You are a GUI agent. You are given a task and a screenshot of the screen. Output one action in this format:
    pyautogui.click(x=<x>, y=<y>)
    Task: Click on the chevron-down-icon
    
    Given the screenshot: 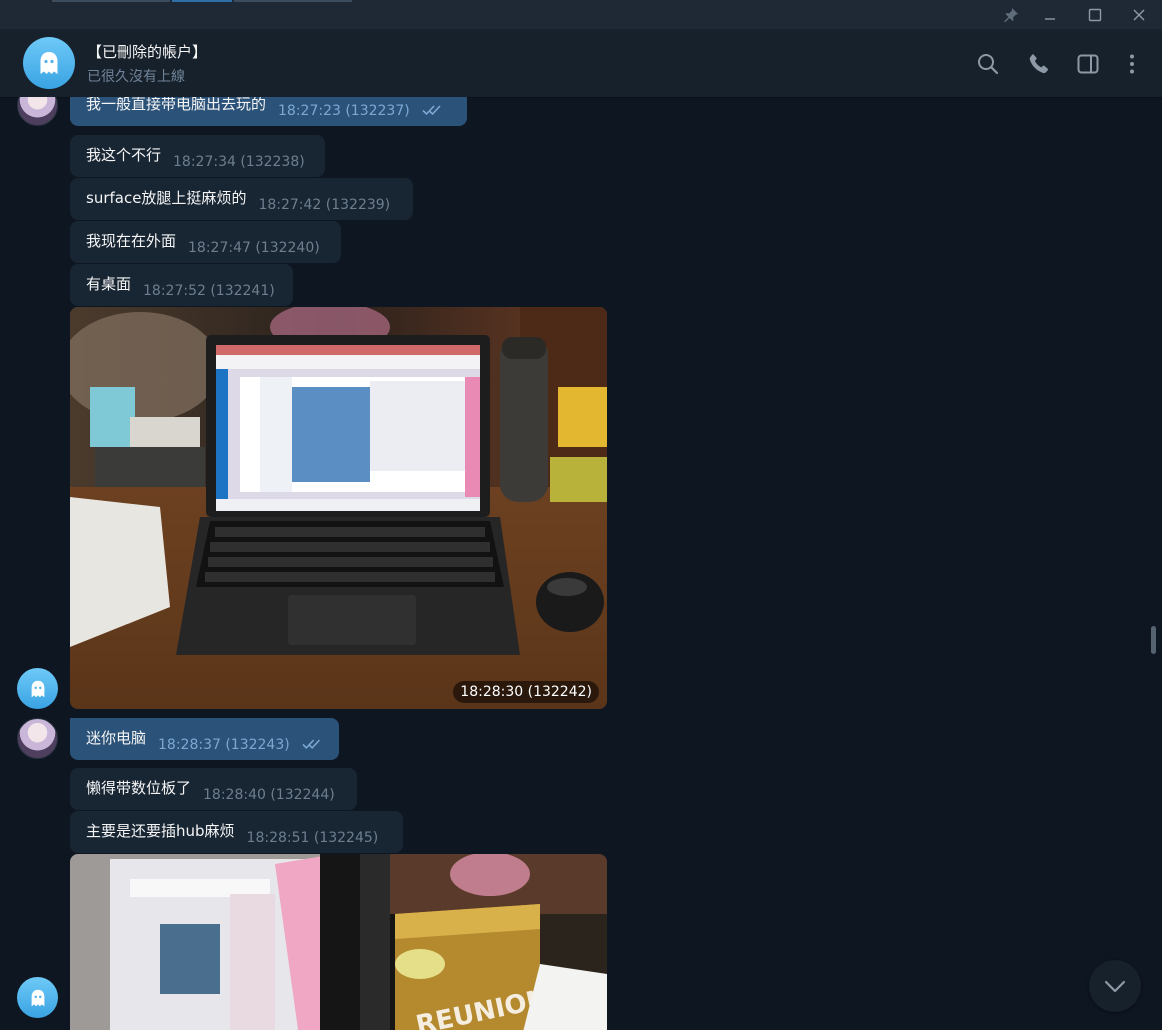 What is the action you would take?
    pyautogui.click(x=1115, y=986)
    